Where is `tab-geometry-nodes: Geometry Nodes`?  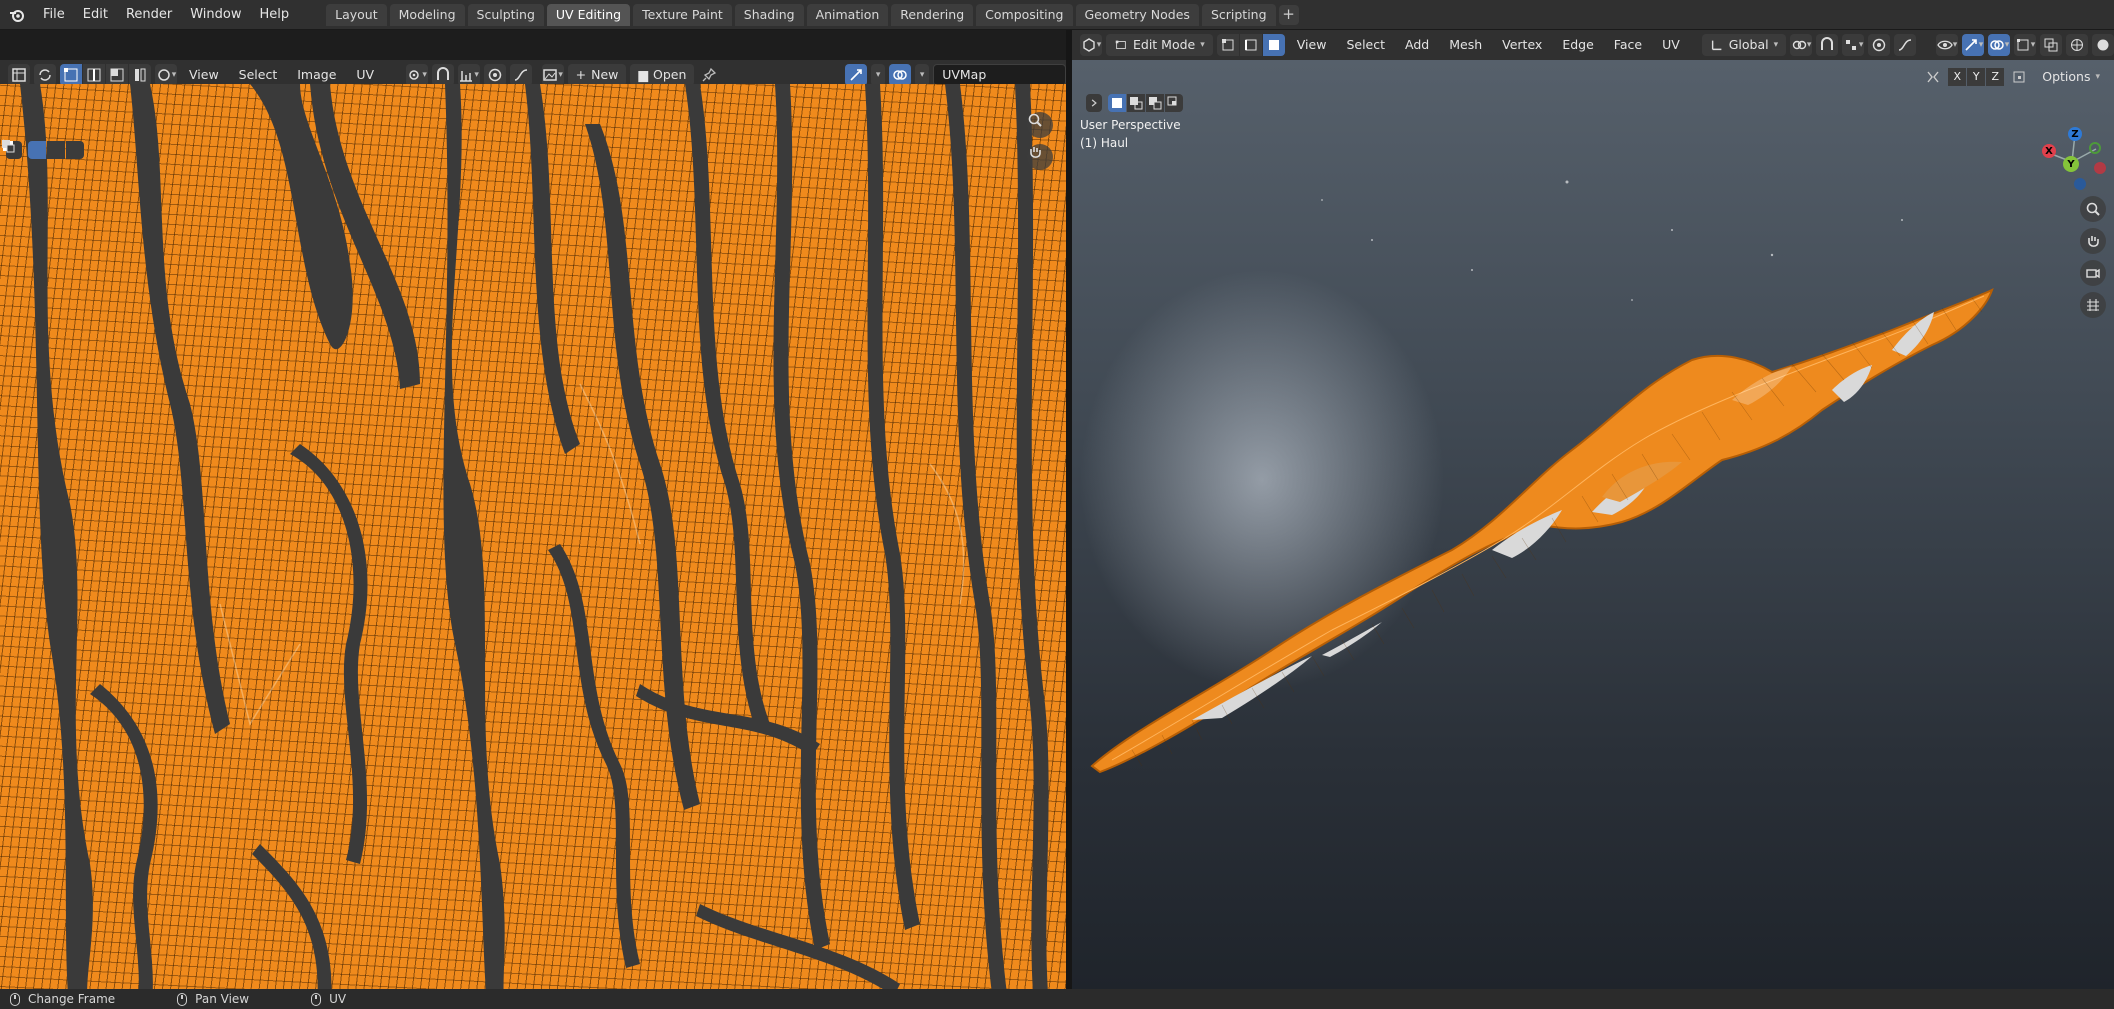 tab-geometry-nodes: Geometry Nodes is located at coordinates (1137, 14).